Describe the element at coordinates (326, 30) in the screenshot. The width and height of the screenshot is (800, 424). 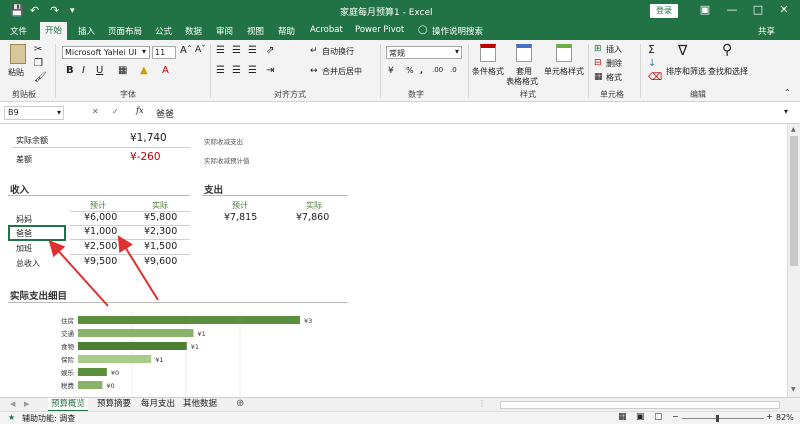
I see `tab-acrobat: Acrobat` at that location.